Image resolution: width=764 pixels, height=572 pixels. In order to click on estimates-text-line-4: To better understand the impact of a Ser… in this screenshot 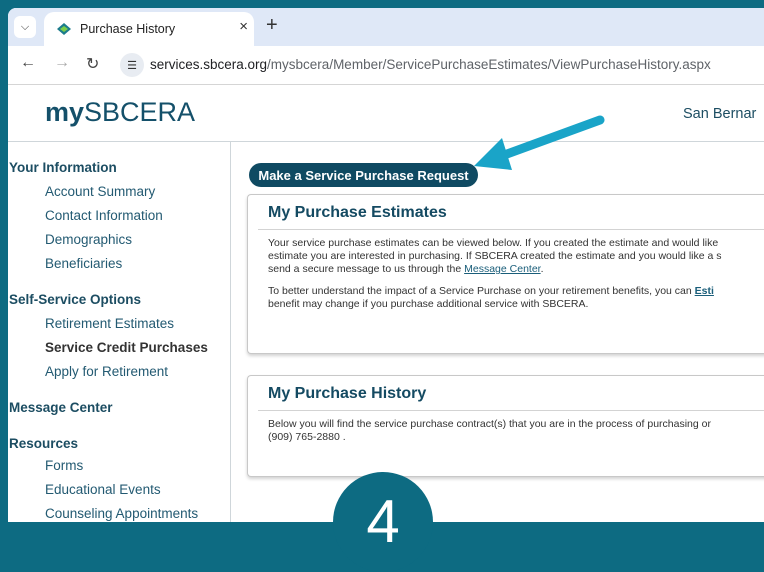, I will do `click(491, 291)`.